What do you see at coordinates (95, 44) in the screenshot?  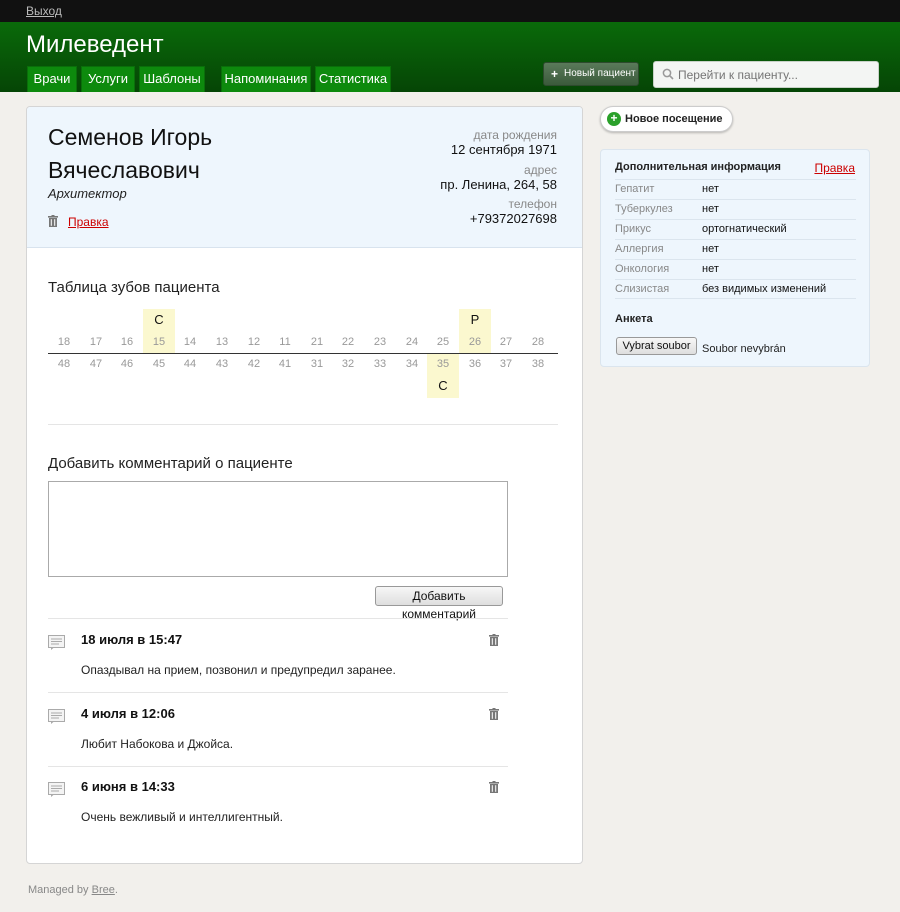 I see `app-title: Милеведент` at bounding box center [95, 44].